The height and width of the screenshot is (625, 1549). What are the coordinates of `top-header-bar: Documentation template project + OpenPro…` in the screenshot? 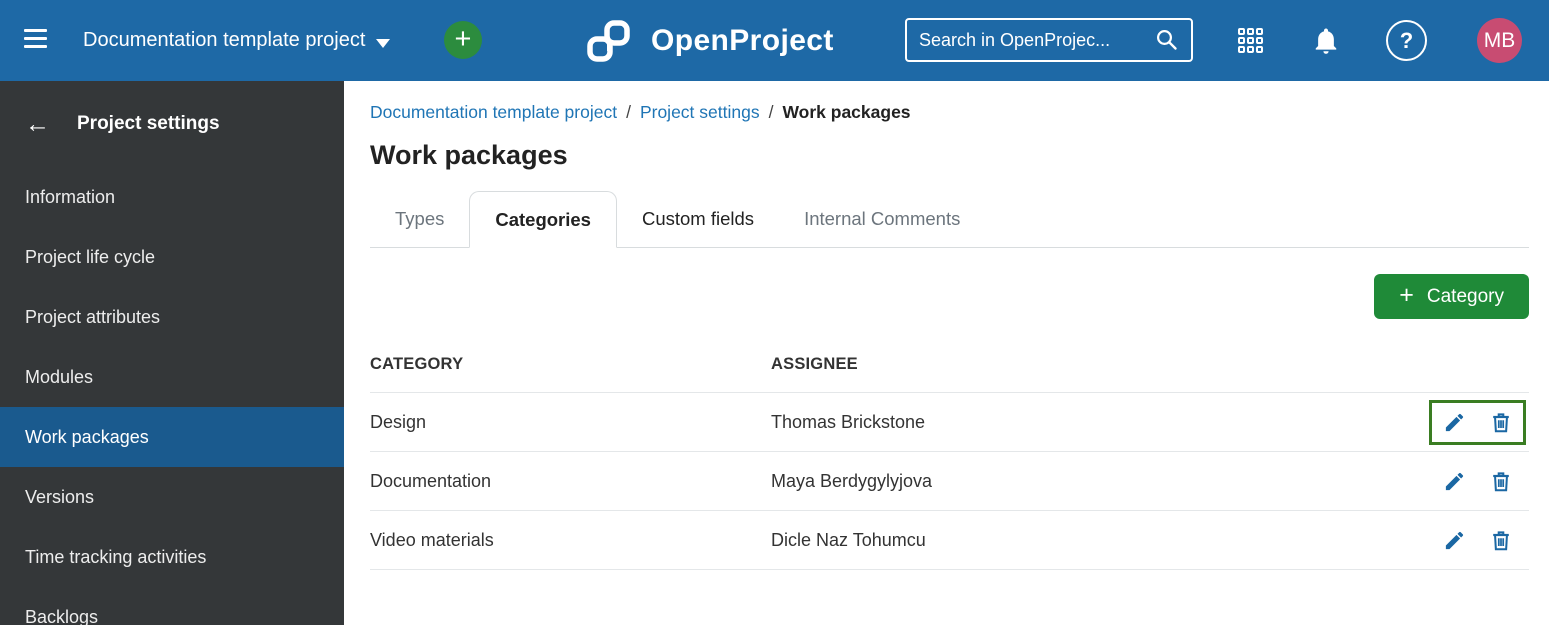 It's located at (774, 40).